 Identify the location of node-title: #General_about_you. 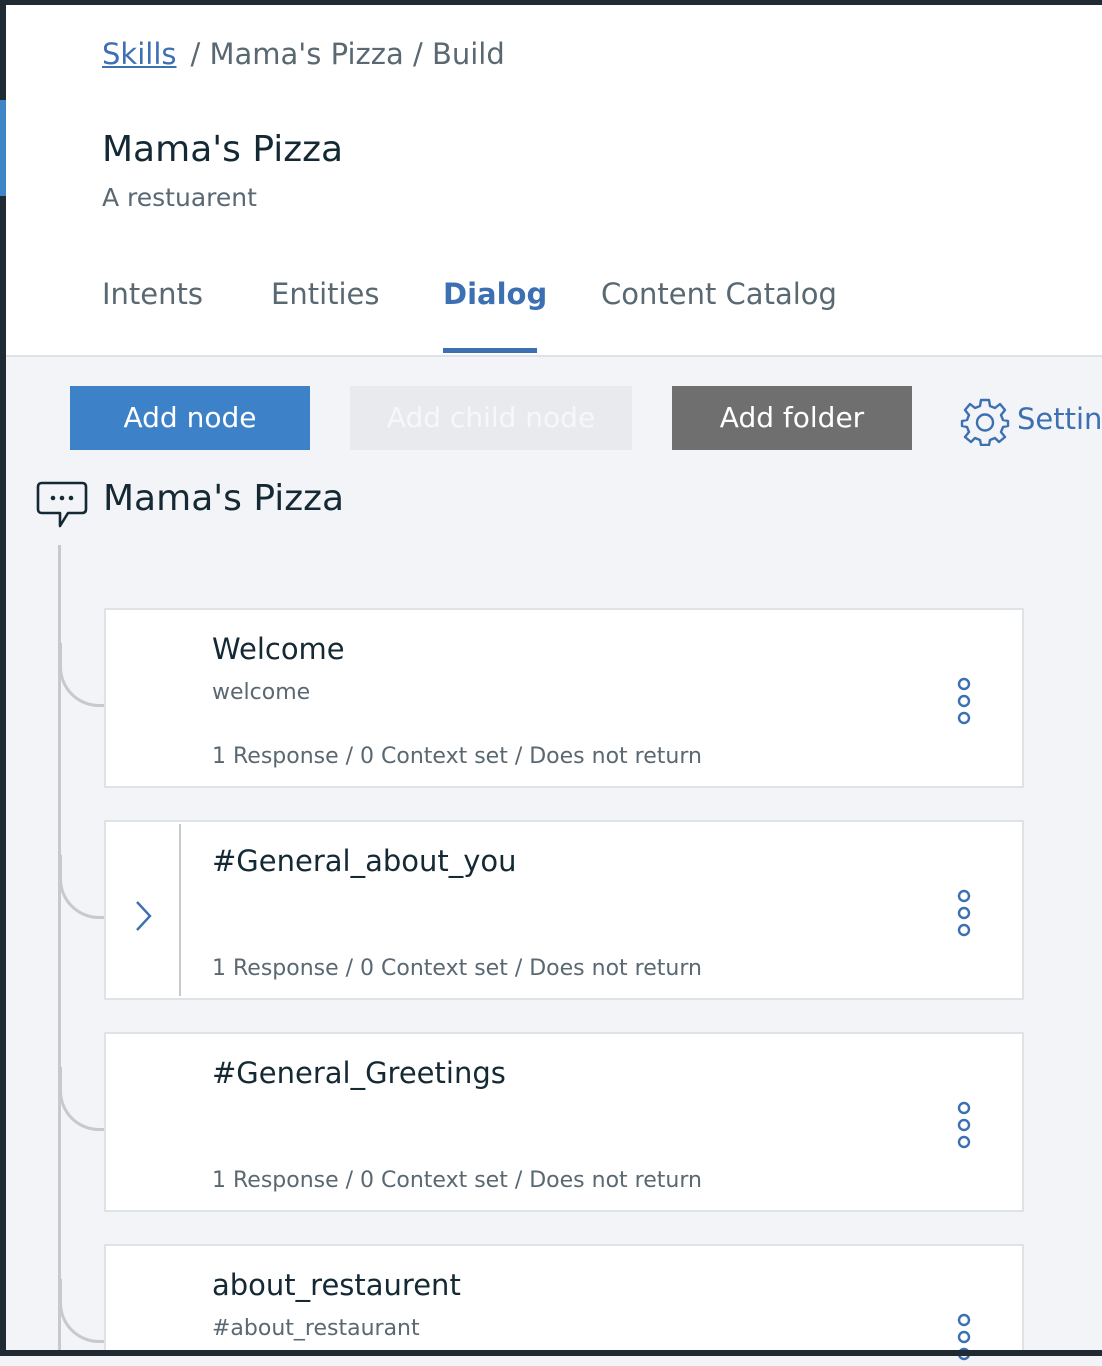
(364, 861).